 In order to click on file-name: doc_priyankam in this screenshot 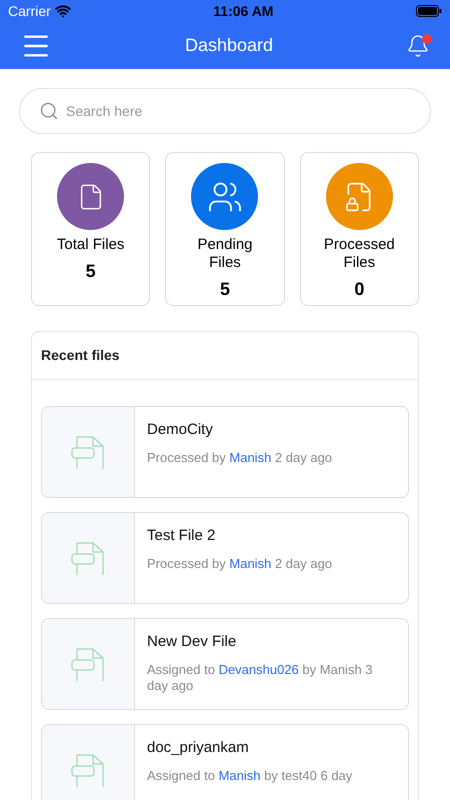, I will do `click(198, 748)`.